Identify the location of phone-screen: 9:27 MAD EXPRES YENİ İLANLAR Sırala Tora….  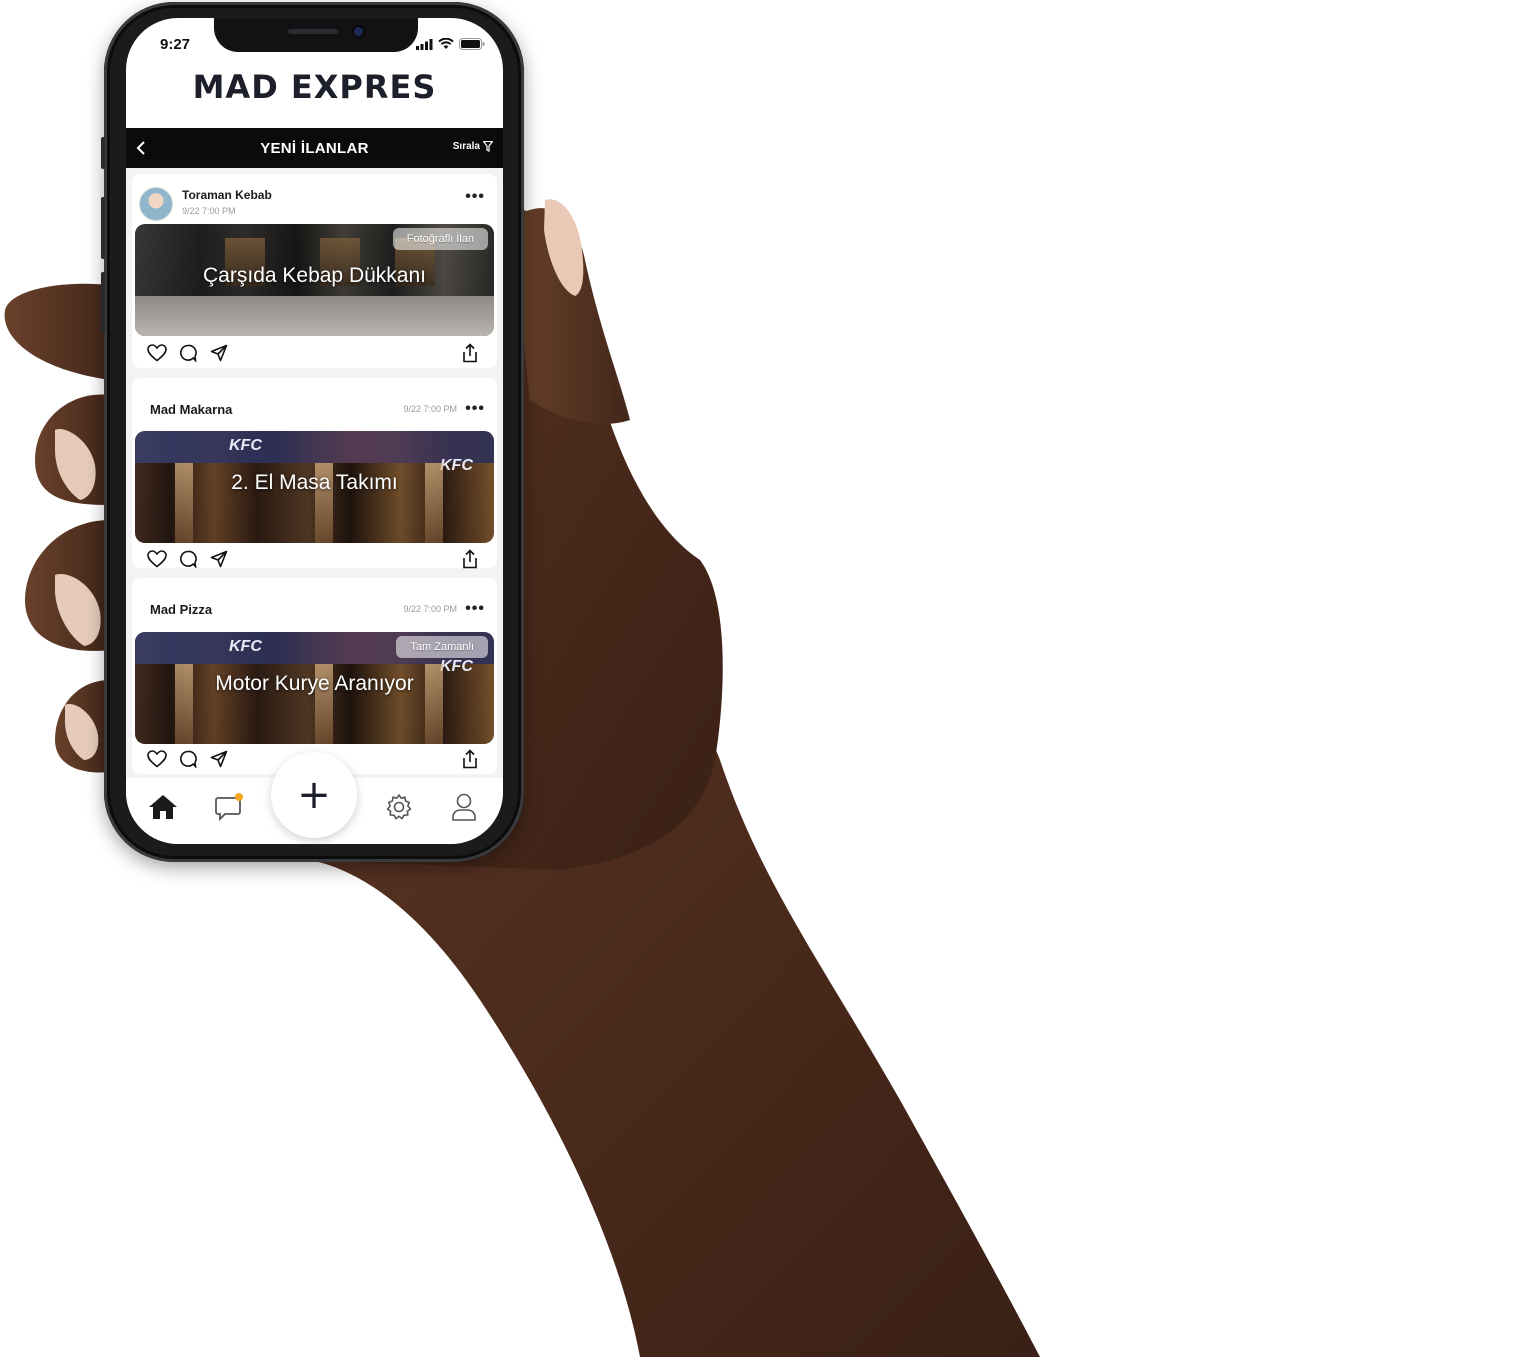
(314, 431).